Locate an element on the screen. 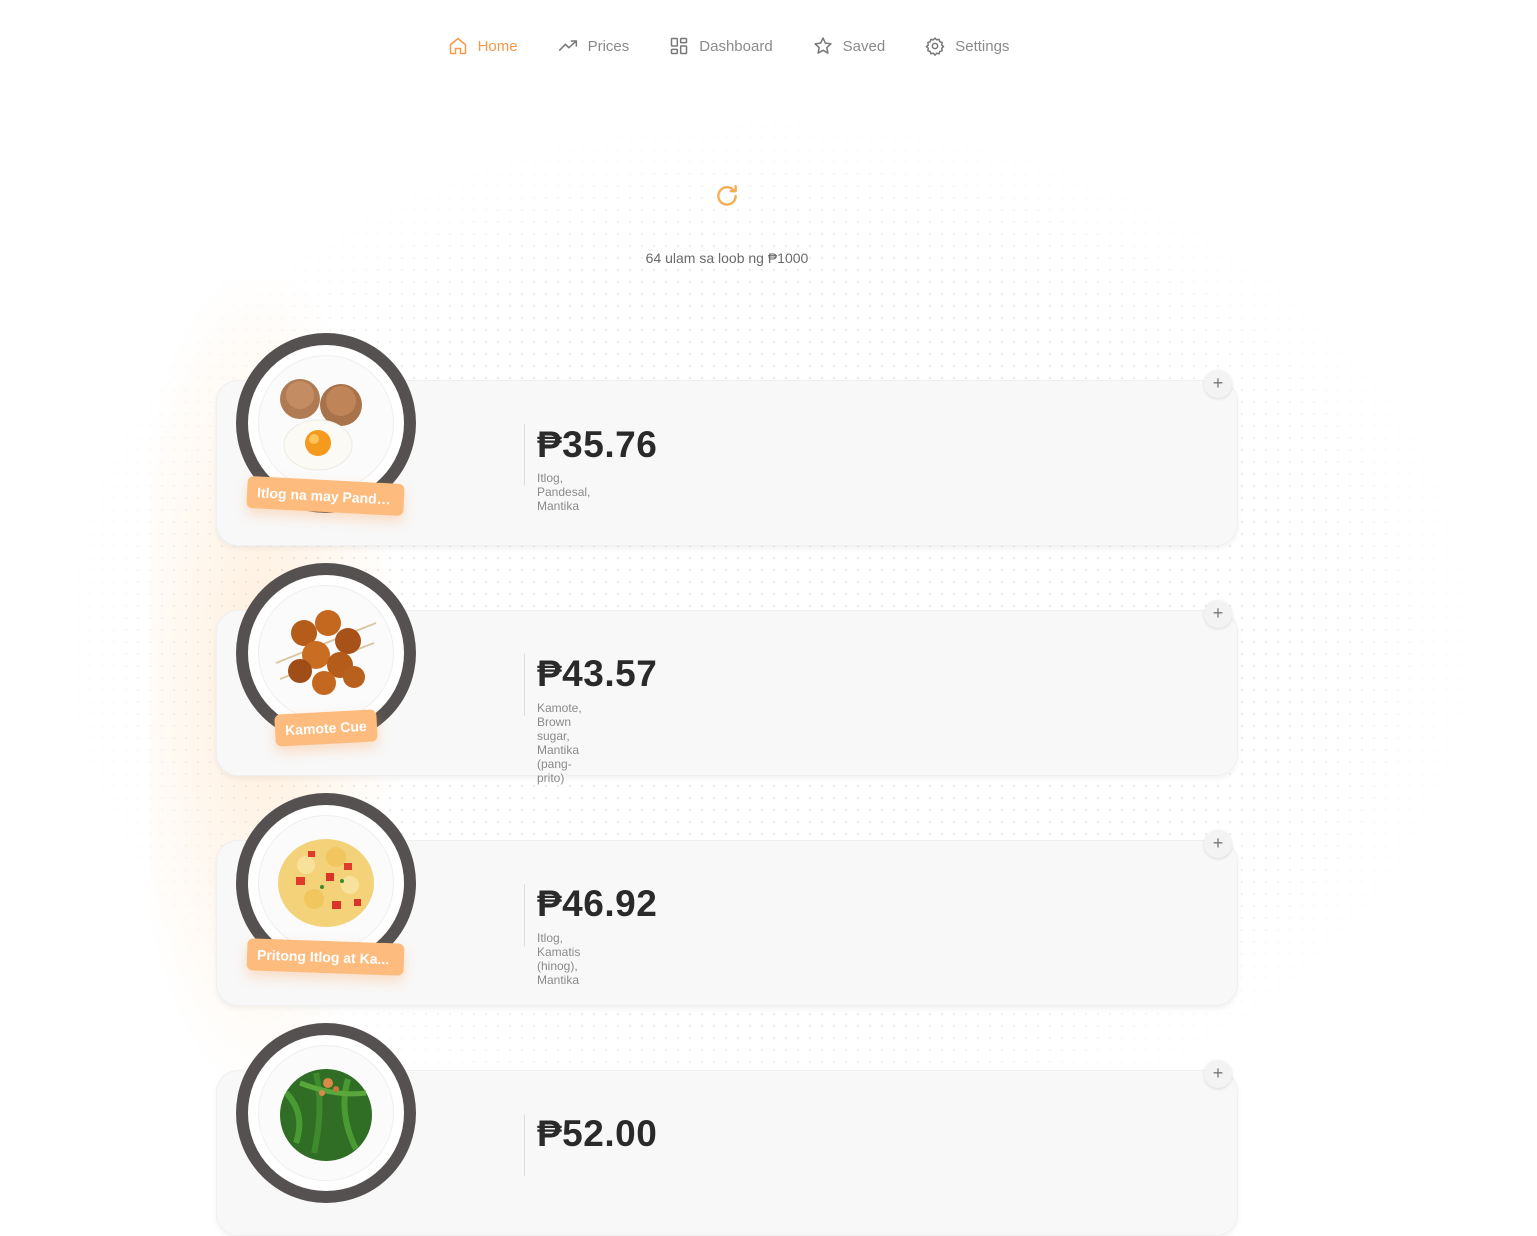 The width and height of the screenshot is (1537, 1236). nav-item-settings: Settings is located at coordinates (967, 46).